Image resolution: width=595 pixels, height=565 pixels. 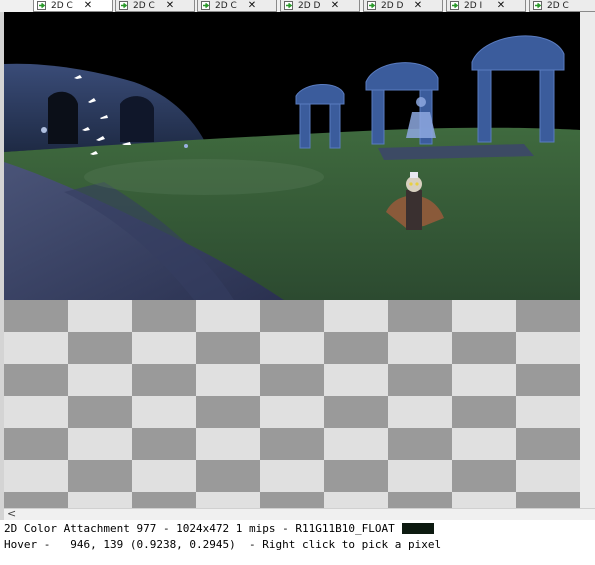 What do you see at coordinates (403, 6) in the screenshot?
I see `texture-tab-5: 2D D ✕` at bounding box center [403, 6].